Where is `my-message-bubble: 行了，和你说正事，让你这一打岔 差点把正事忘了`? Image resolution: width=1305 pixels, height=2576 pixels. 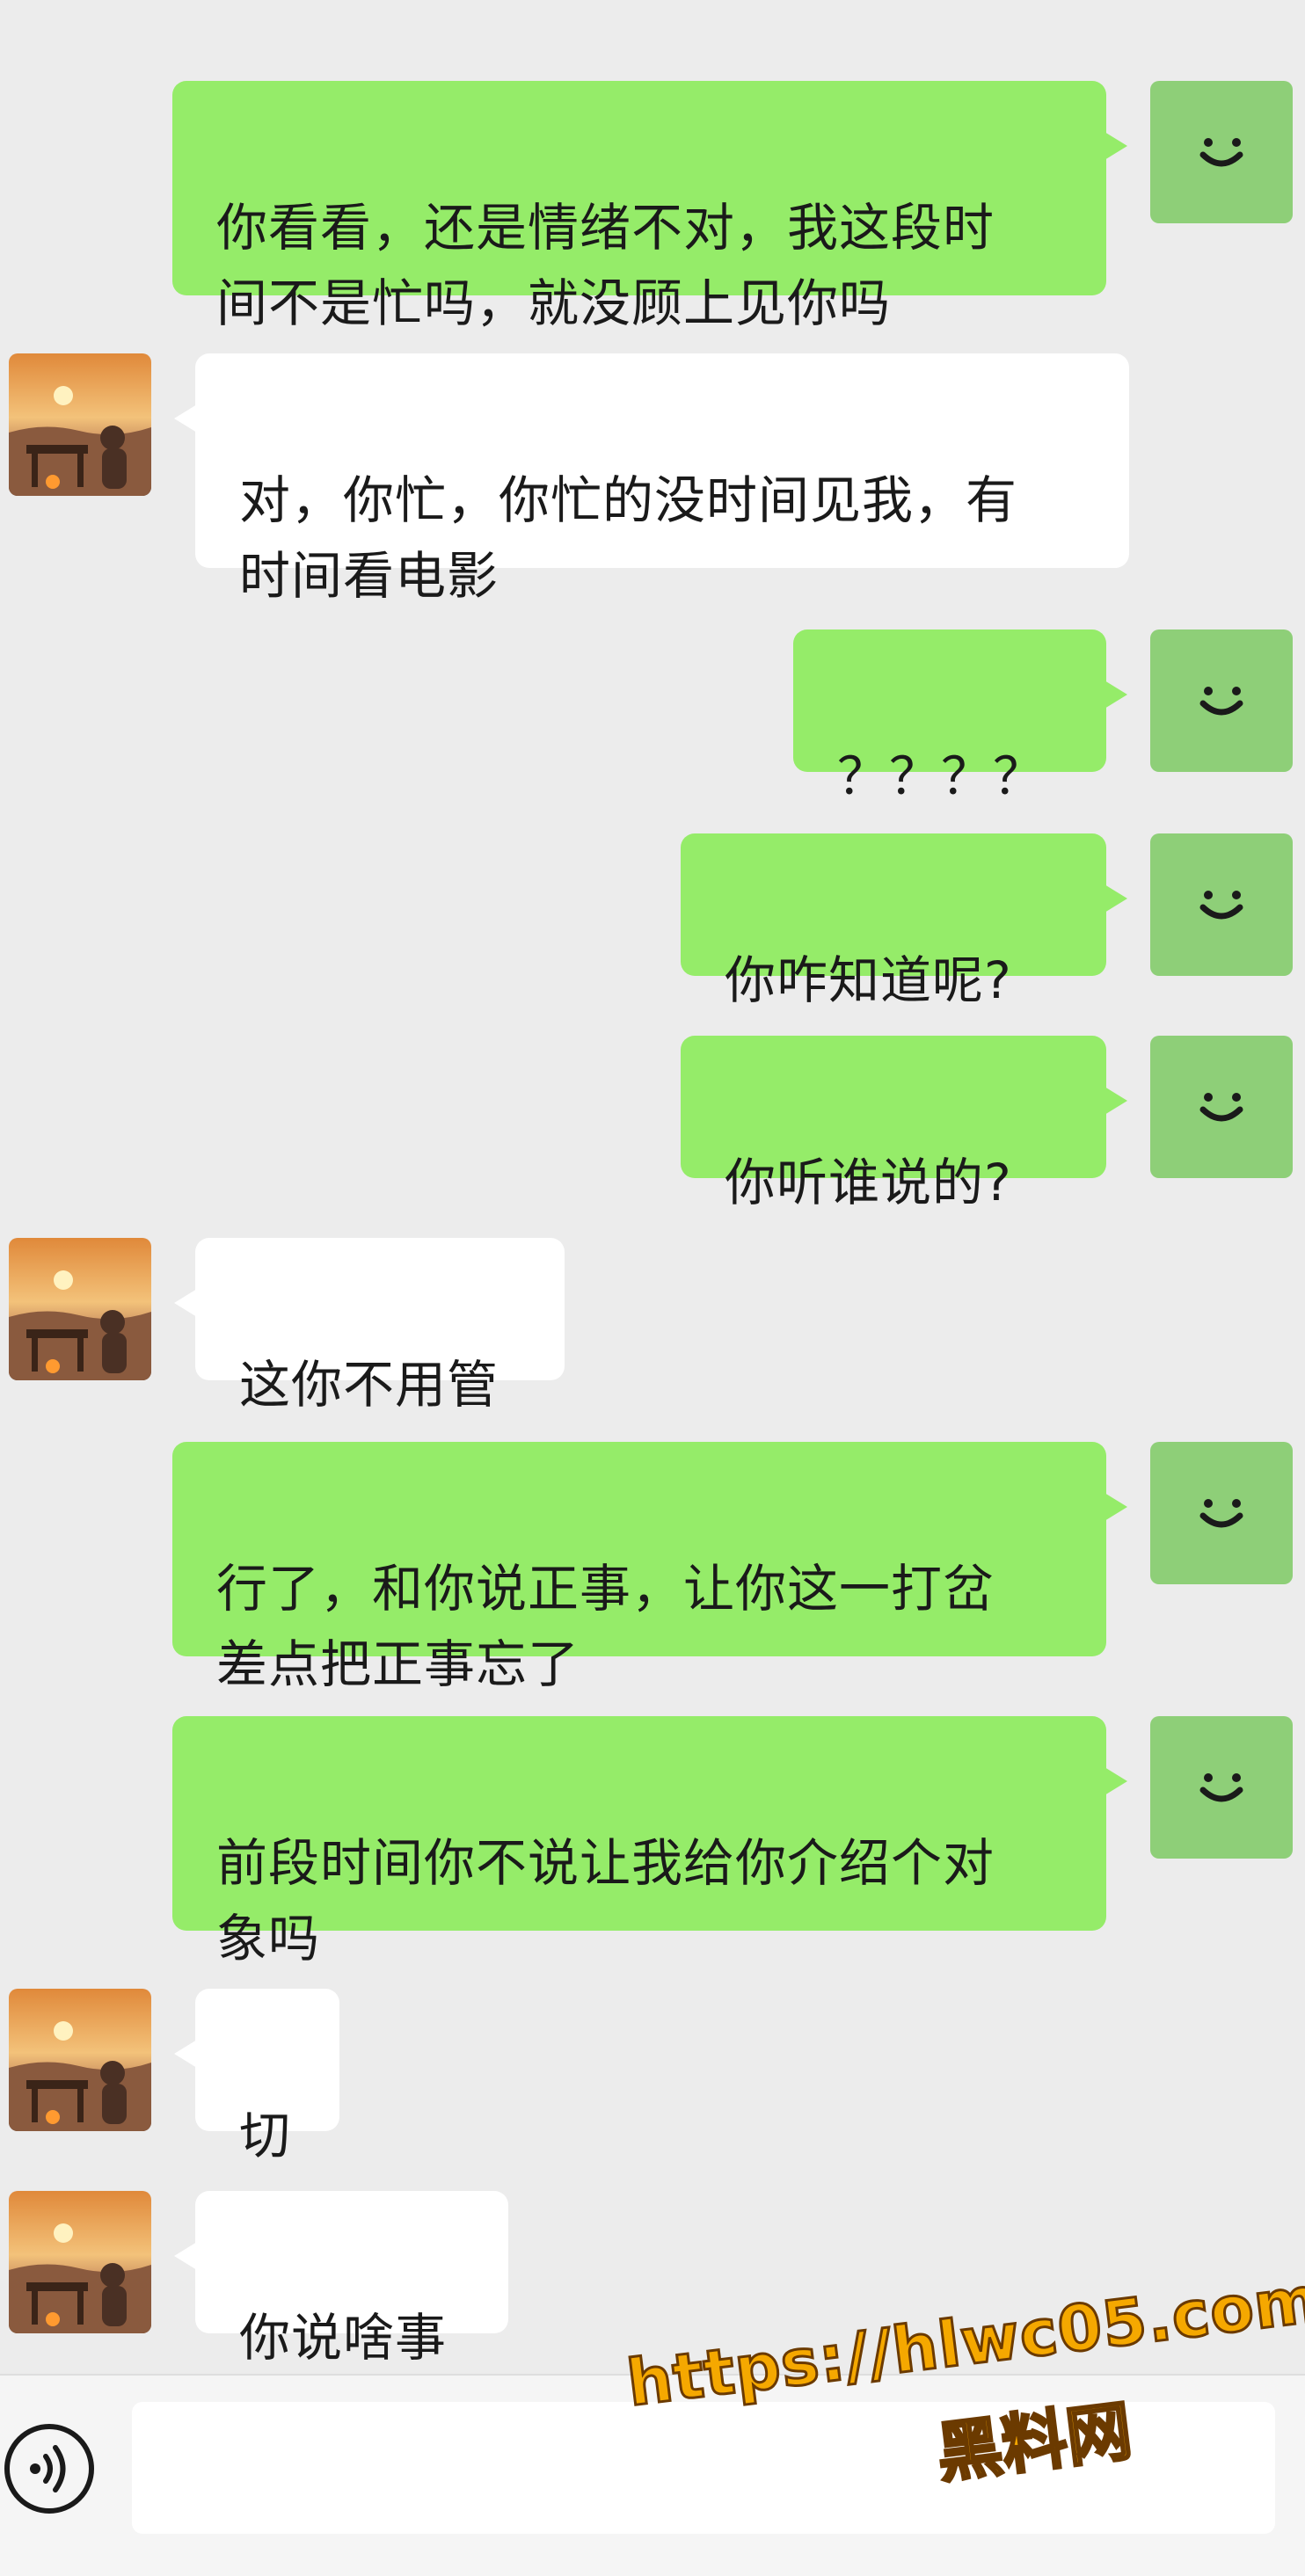
my-message-bubble: 行了，和你说正事，让你这一打岔 差点把正事忘了 is located at coordinates (649, 1568).